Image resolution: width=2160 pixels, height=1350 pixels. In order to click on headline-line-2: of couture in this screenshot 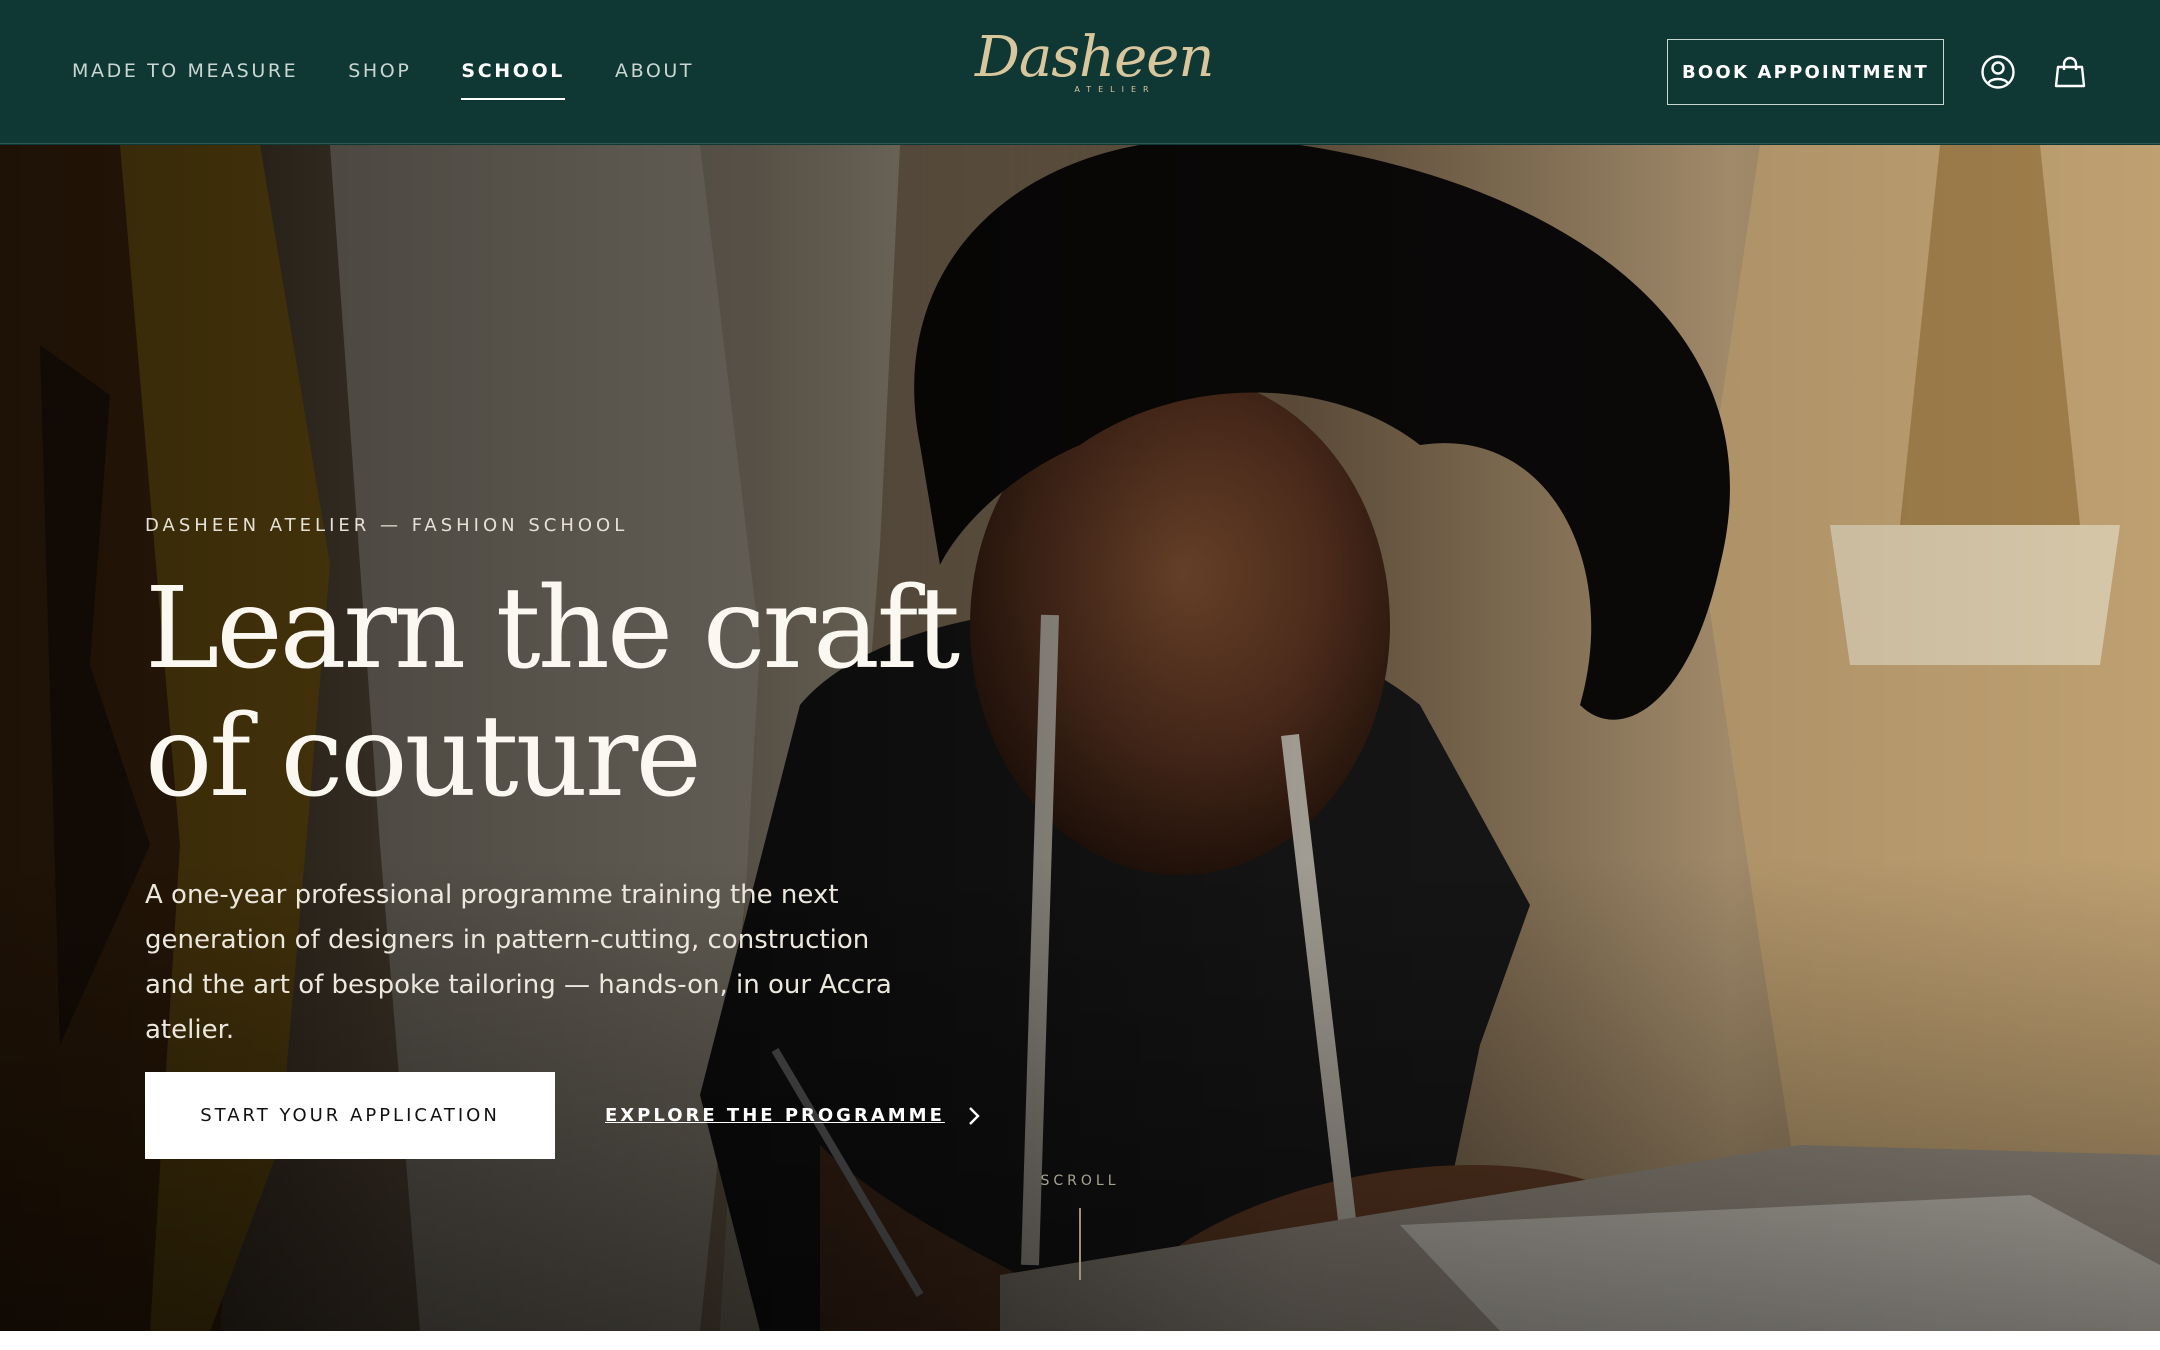, I will do `click(423, 757)`.